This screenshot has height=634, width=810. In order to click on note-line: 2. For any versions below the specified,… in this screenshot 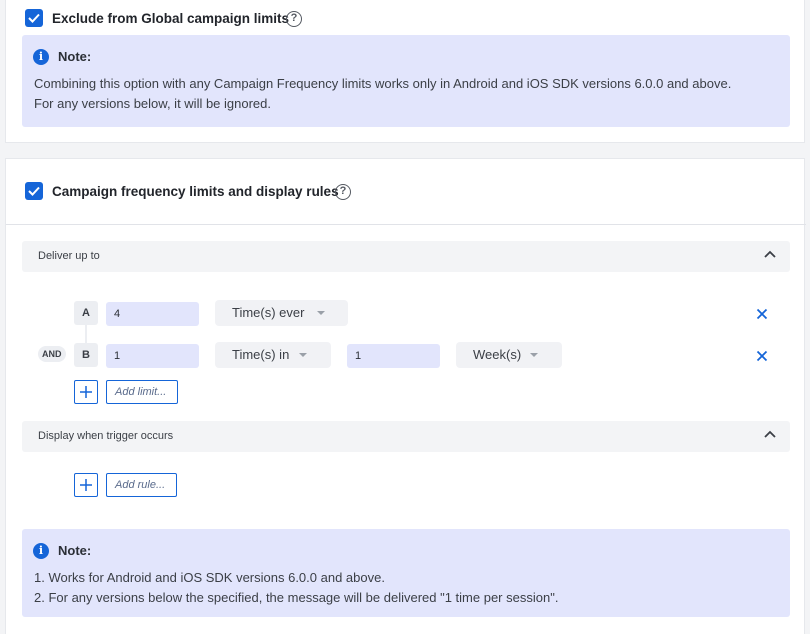, I will do `click(296, 597)`.